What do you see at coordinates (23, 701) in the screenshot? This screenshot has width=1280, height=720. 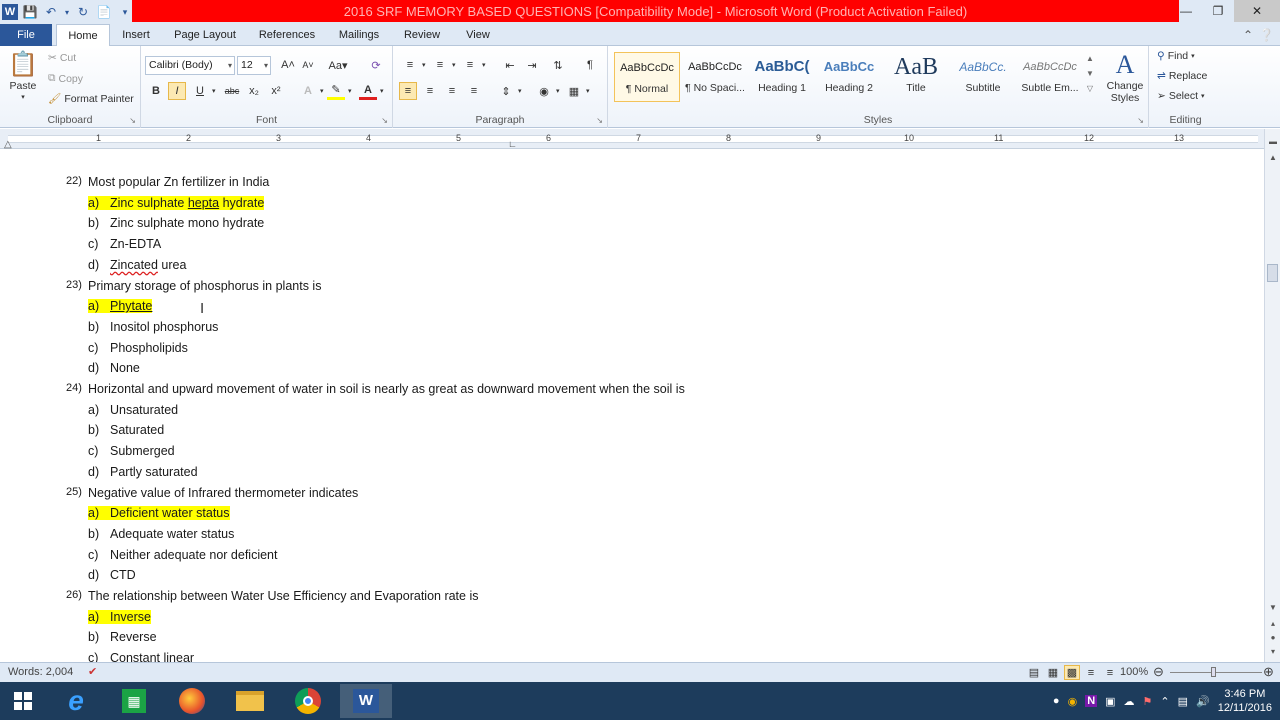 I see `start-button` at bounding box center [23, 701].